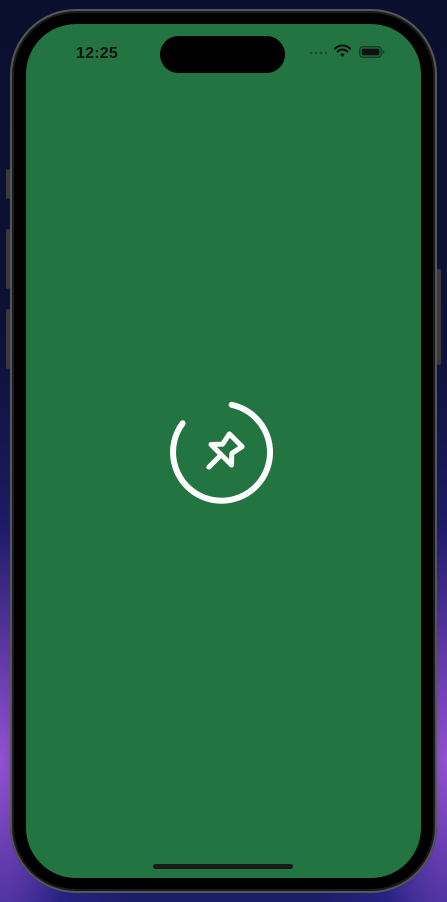  I want to click on battery-icon, so click(372, 52).